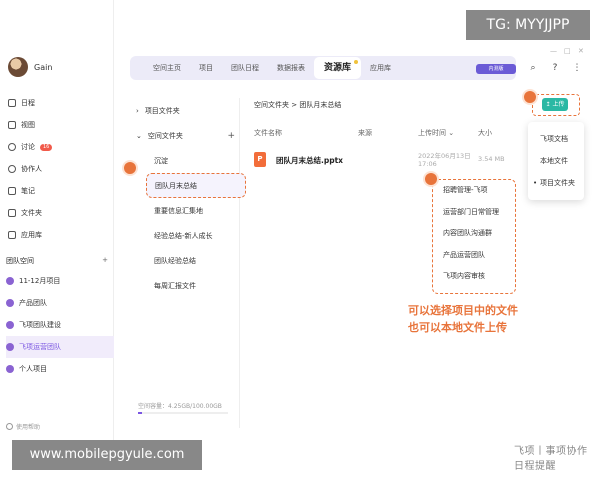 The image size is (600, 480). Describe the element at coordinates (183, 413) in the screenshot. I see `storage-bar` at that location.